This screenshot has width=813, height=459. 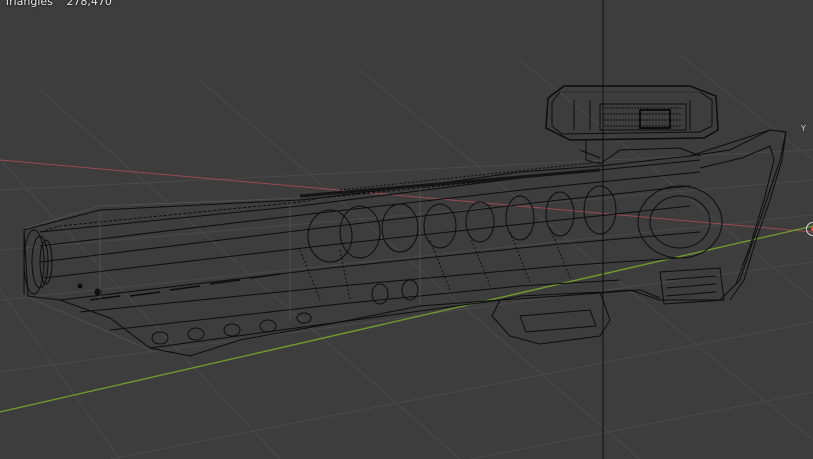 I want to click on stats-triangle-count: 278,470, so click(x=89, y=4).